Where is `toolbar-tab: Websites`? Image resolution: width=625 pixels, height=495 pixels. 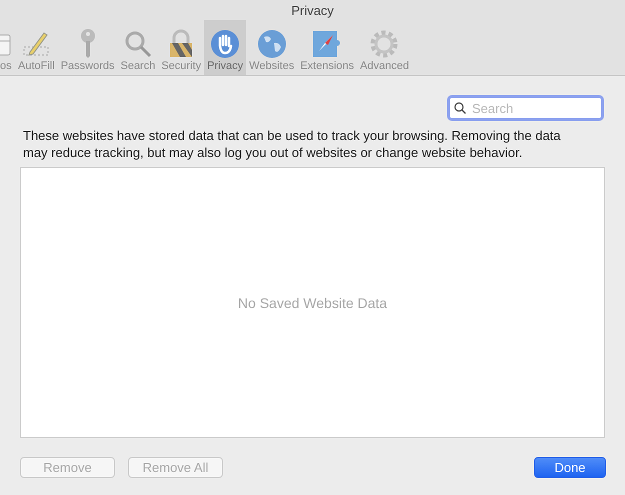 toolbar-tab: Websites is located at coordinates (272, 47).